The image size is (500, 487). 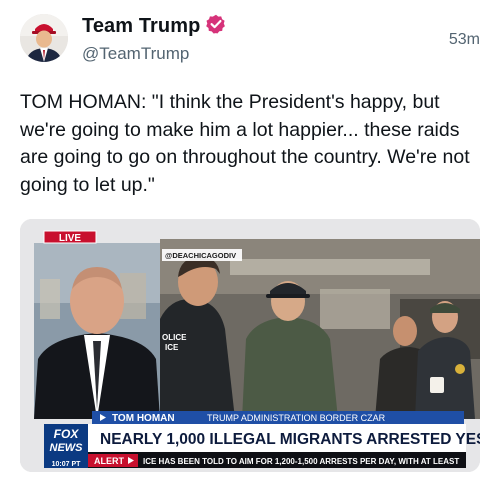 I want to click on lower-third-name: TOM HOMAN, so click(x=143, y=418).